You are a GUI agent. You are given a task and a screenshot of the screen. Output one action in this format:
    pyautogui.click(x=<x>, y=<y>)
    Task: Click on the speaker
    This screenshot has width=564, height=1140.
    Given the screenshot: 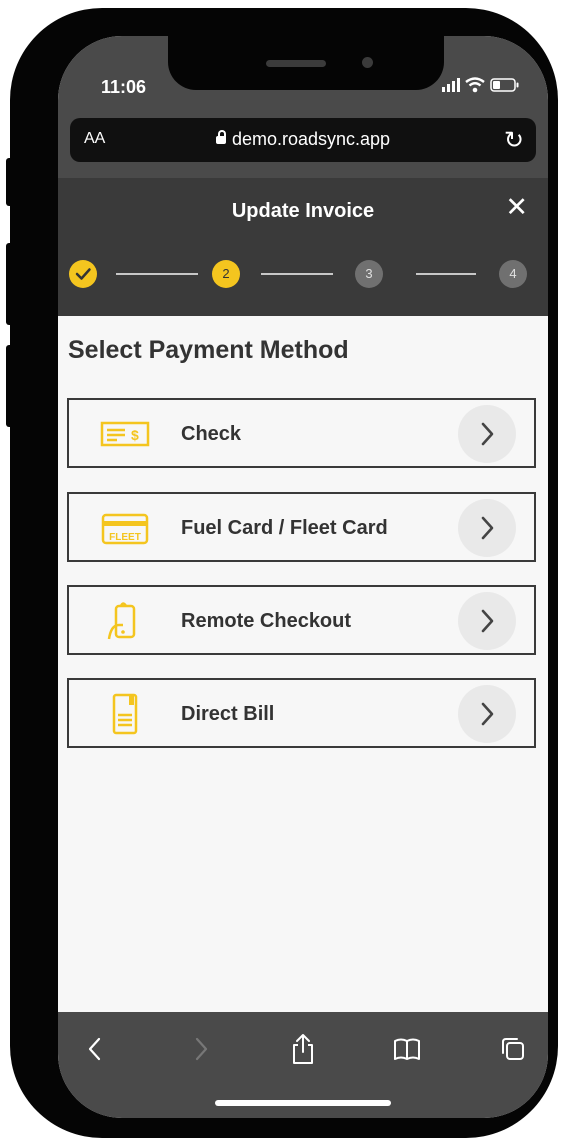 What is the action you would take?
    pyautogui.click(x=296, y=63)
    